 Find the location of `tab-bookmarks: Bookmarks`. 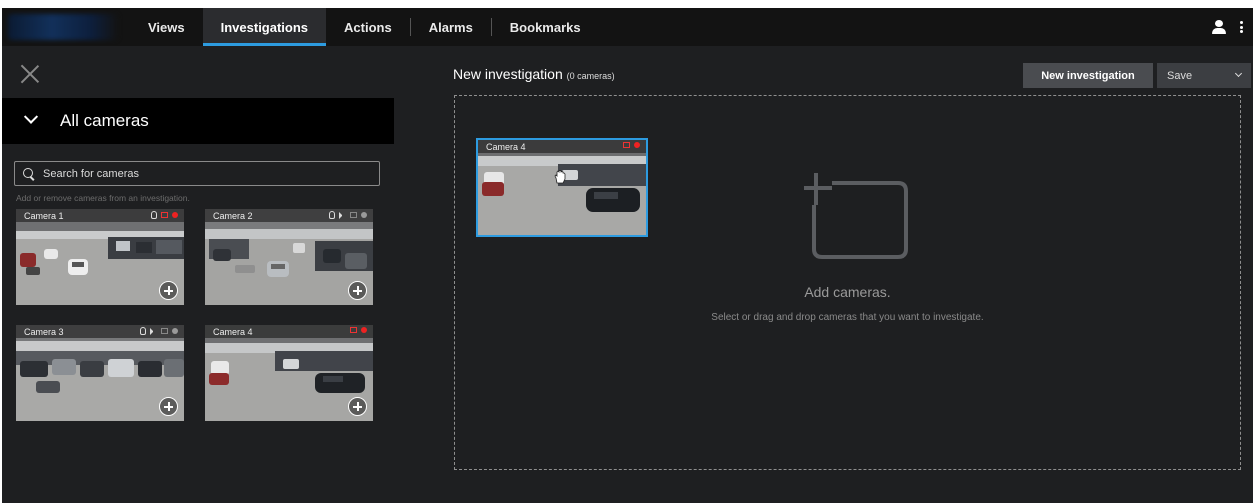

tab-bookmarks: Bookmarks is located at coordinates (545, 27).